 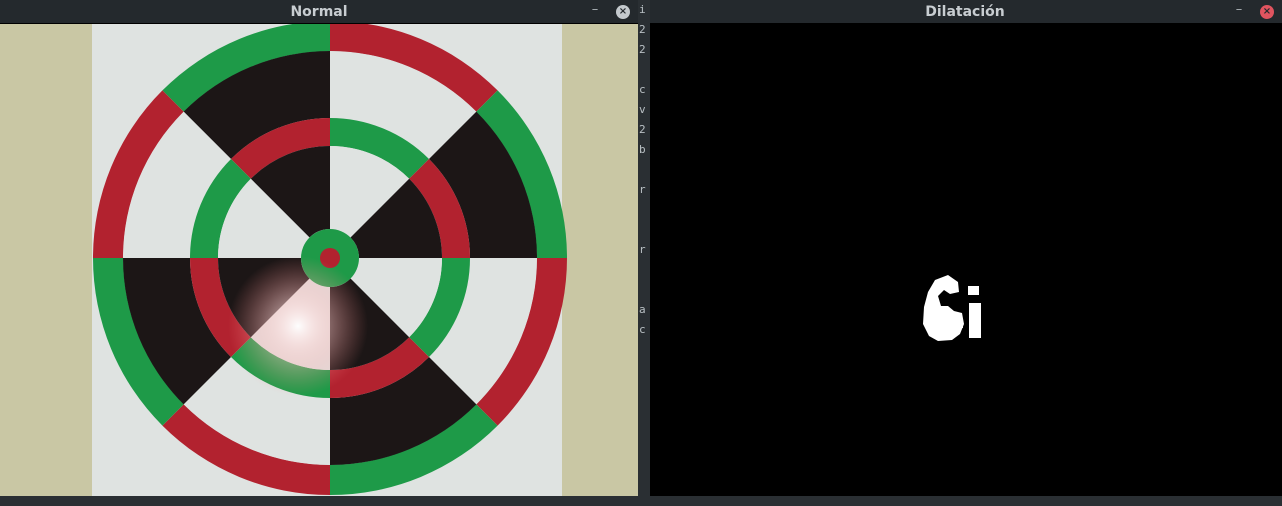 I want to click on terminal-bottom-strip, so click(x=641, y=501).